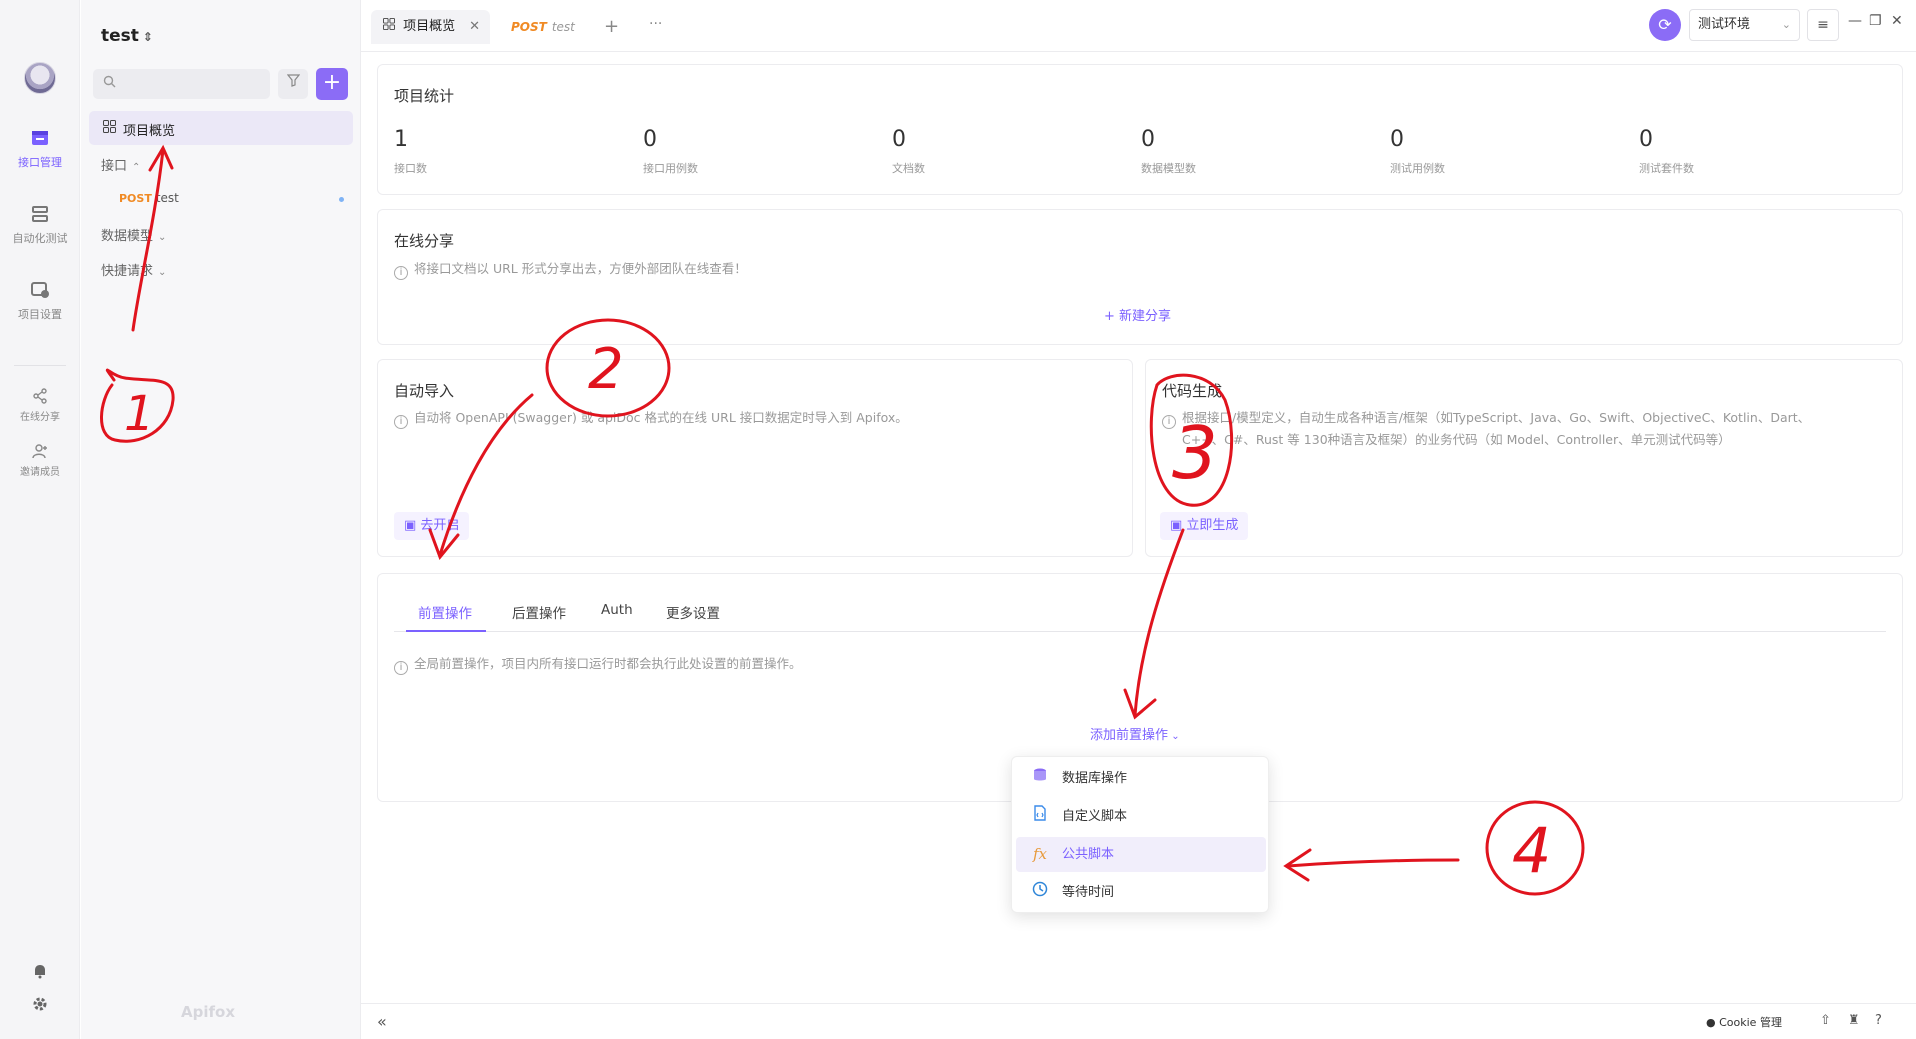 This screenshot has width=1916, height=1039. What do you see at coordinates (40, 301) in the screenshot?
I see `rail-item-project-settings: 项目设置` at bounding box center [40, 301].